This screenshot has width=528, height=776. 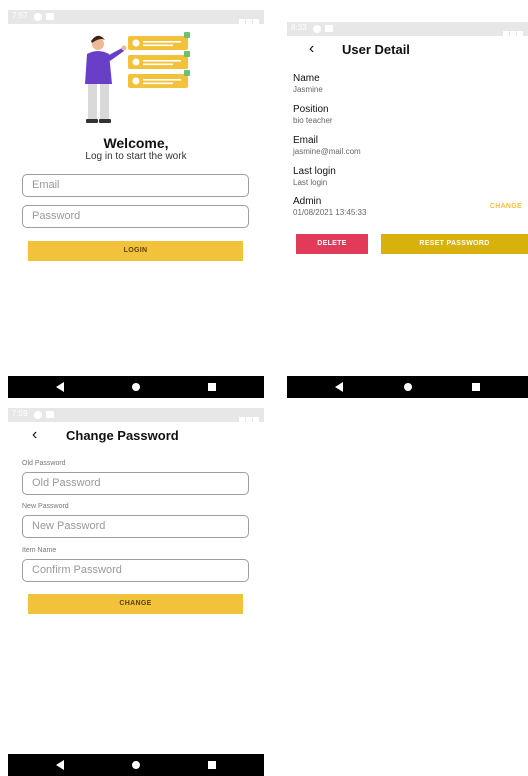 I want to click on admin-value: 01/08/2021 13:45:33, so click(x=330, y=212).